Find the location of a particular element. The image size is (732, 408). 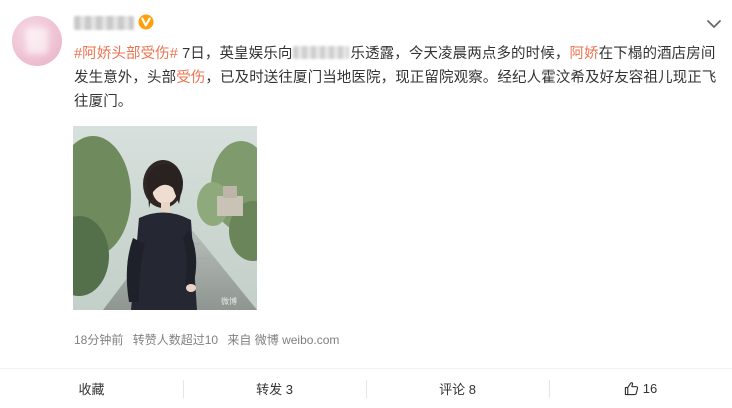

keyword-link: 受伤 is located at coordinates (190, 78).